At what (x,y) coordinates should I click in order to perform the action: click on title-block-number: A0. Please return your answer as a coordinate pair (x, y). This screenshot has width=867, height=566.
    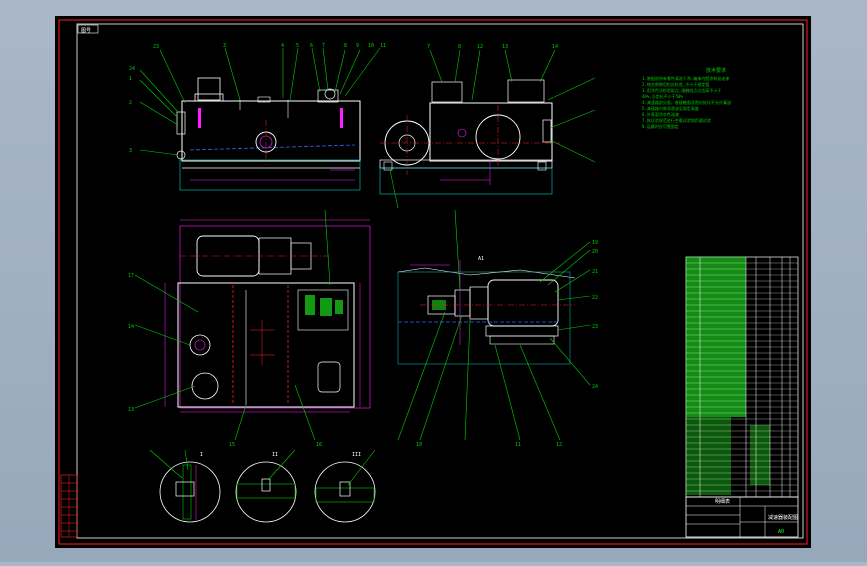
    Looking at the image, I should click on (781, 532).